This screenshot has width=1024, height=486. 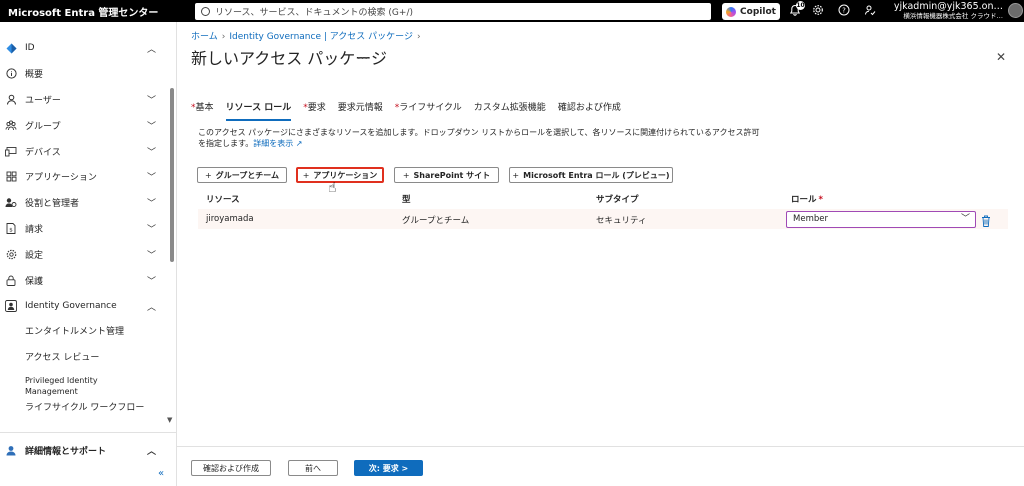 What do you see at coordinates (11, 306) in the screenshot?
I see `governance-icon` at bounding box center [11, 306].